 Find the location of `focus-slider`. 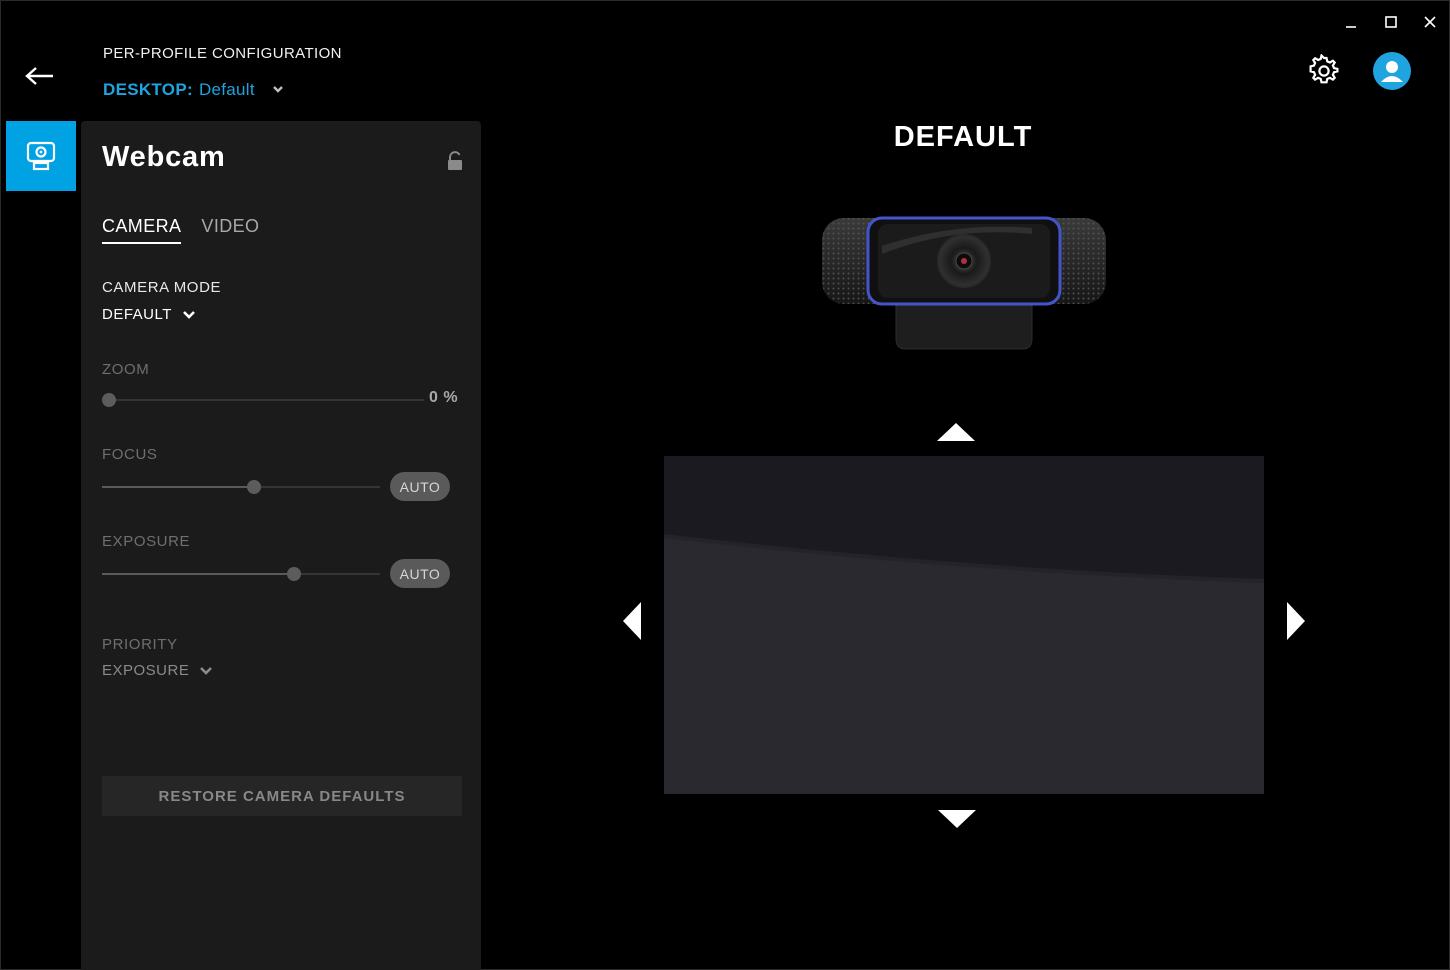

focus-slider is located at coordinates (241, 487).